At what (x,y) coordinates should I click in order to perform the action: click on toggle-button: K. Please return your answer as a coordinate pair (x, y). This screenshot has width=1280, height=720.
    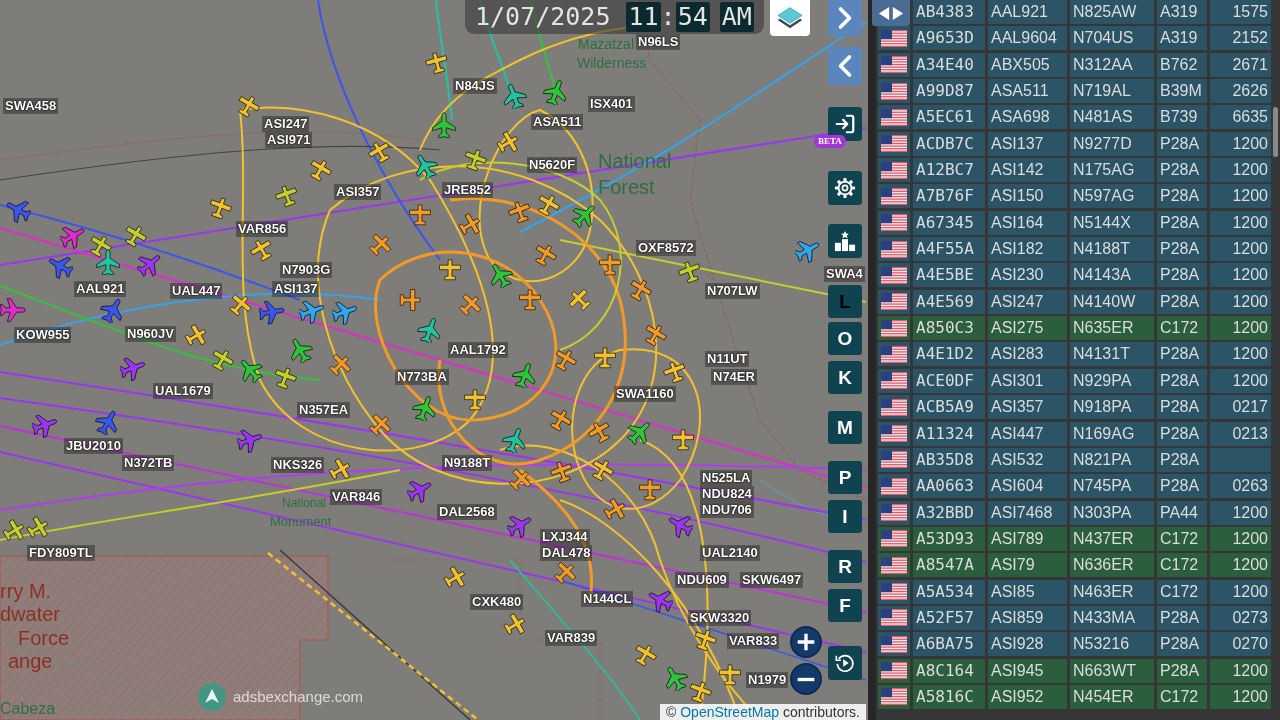
    Looking at the image, I should click on (845, 377).